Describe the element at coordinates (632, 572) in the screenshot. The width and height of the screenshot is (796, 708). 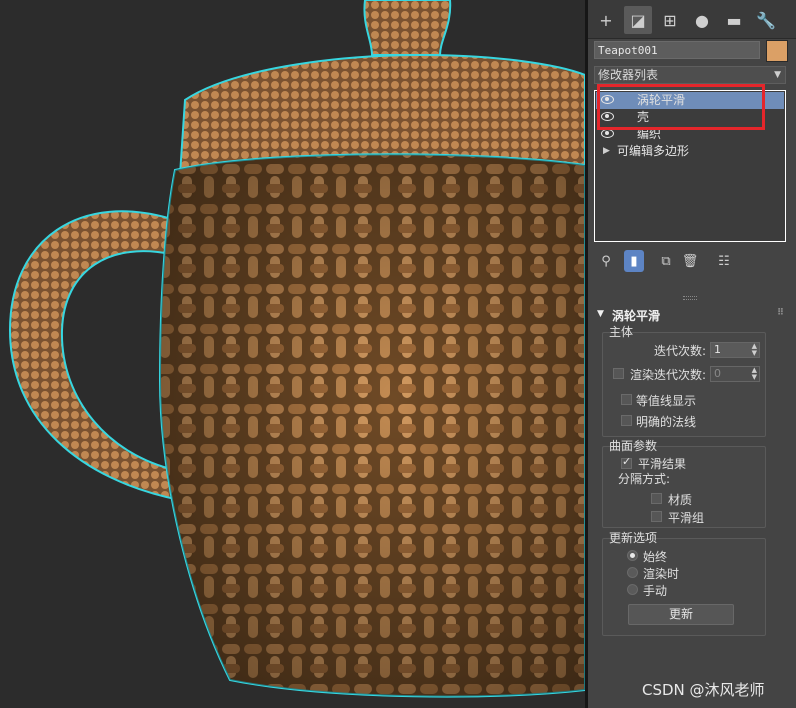
I see `when-rendering-radio` at that location.